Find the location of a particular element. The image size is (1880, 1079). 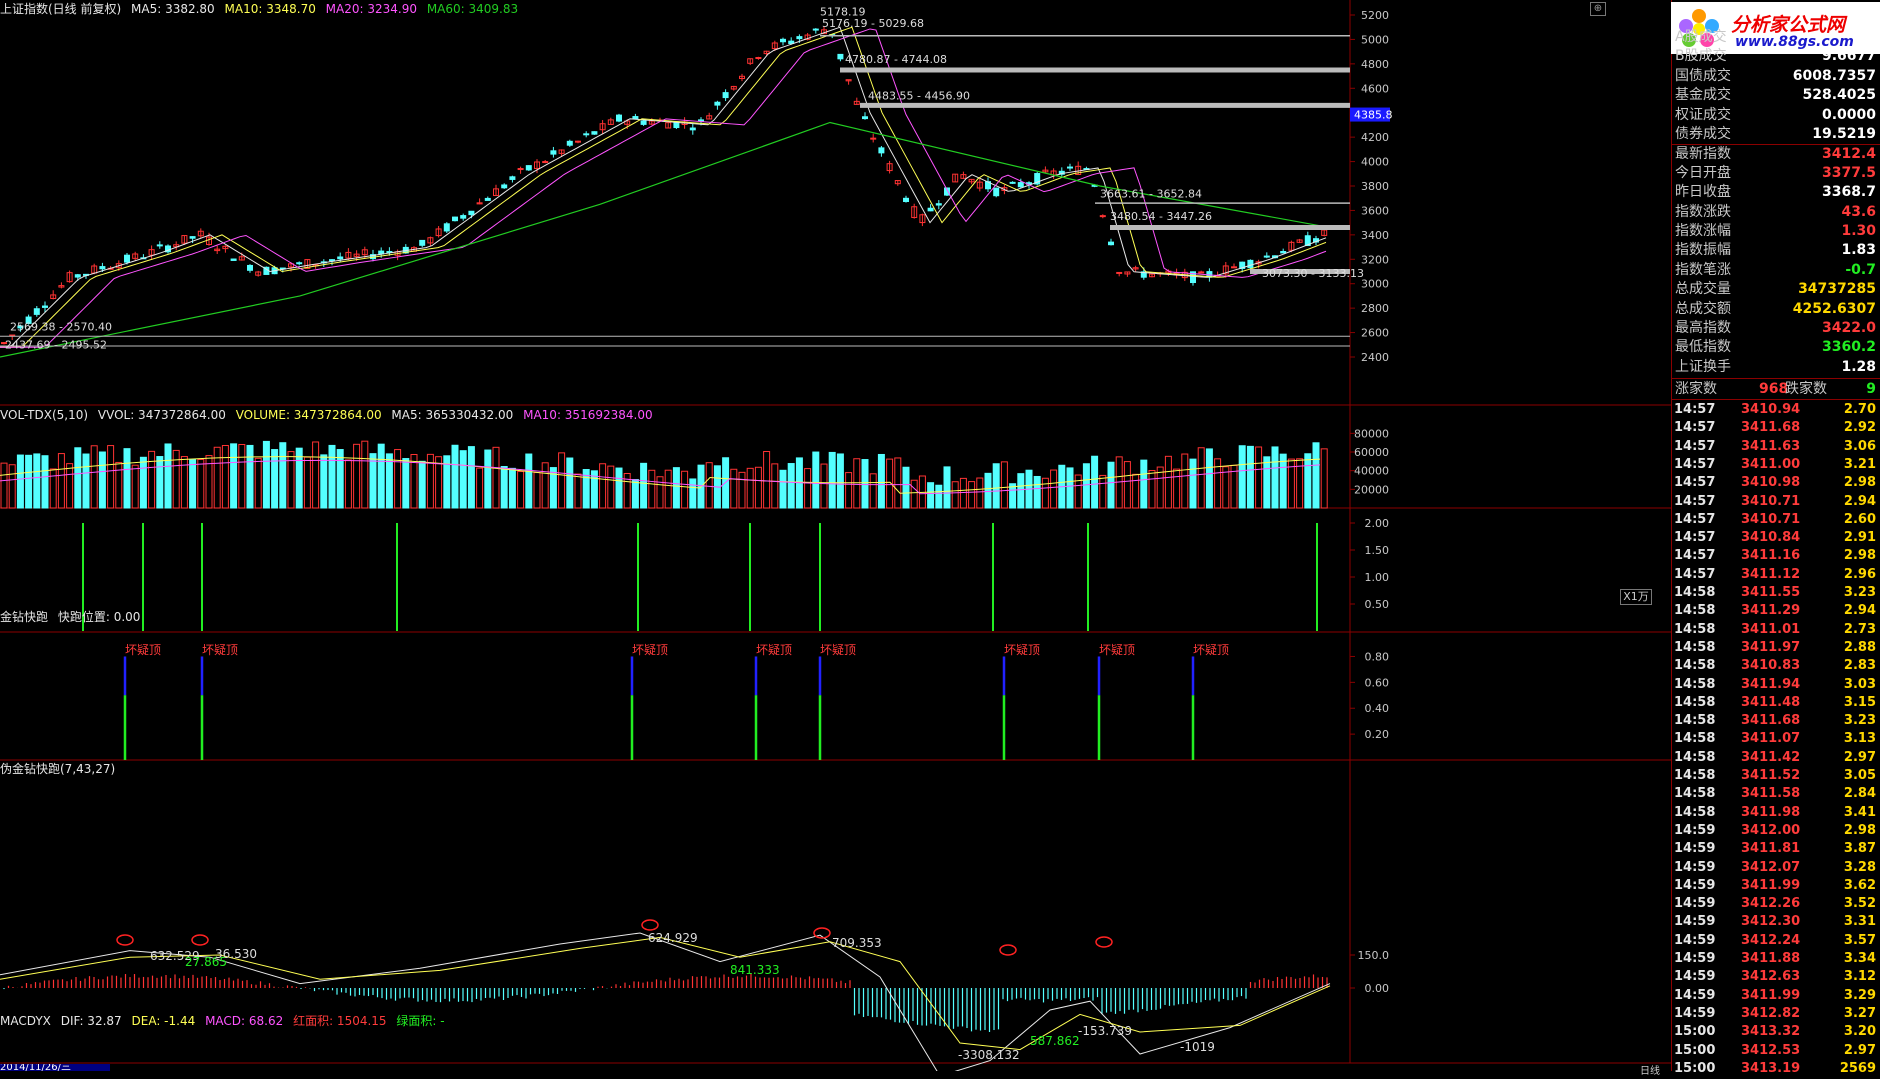

stat-row: 总成交额 4252.6307 is located at coordinates (1775, 310).